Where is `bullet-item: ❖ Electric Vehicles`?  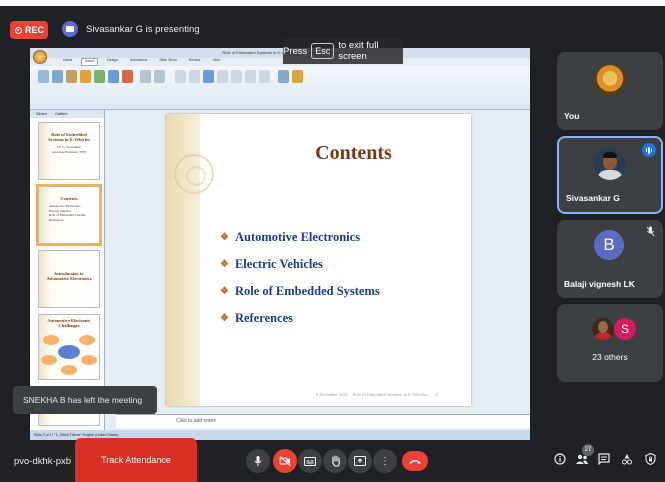
bullet-item: ❖ Electric Vehicles is located at coordinates (300, 264).